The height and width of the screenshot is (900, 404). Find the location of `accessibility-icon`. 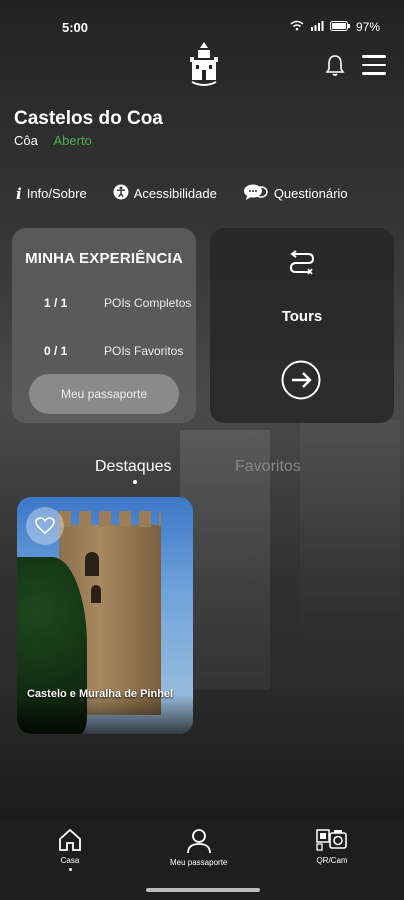

accessibility-icon is located at coordinates (121, 193).